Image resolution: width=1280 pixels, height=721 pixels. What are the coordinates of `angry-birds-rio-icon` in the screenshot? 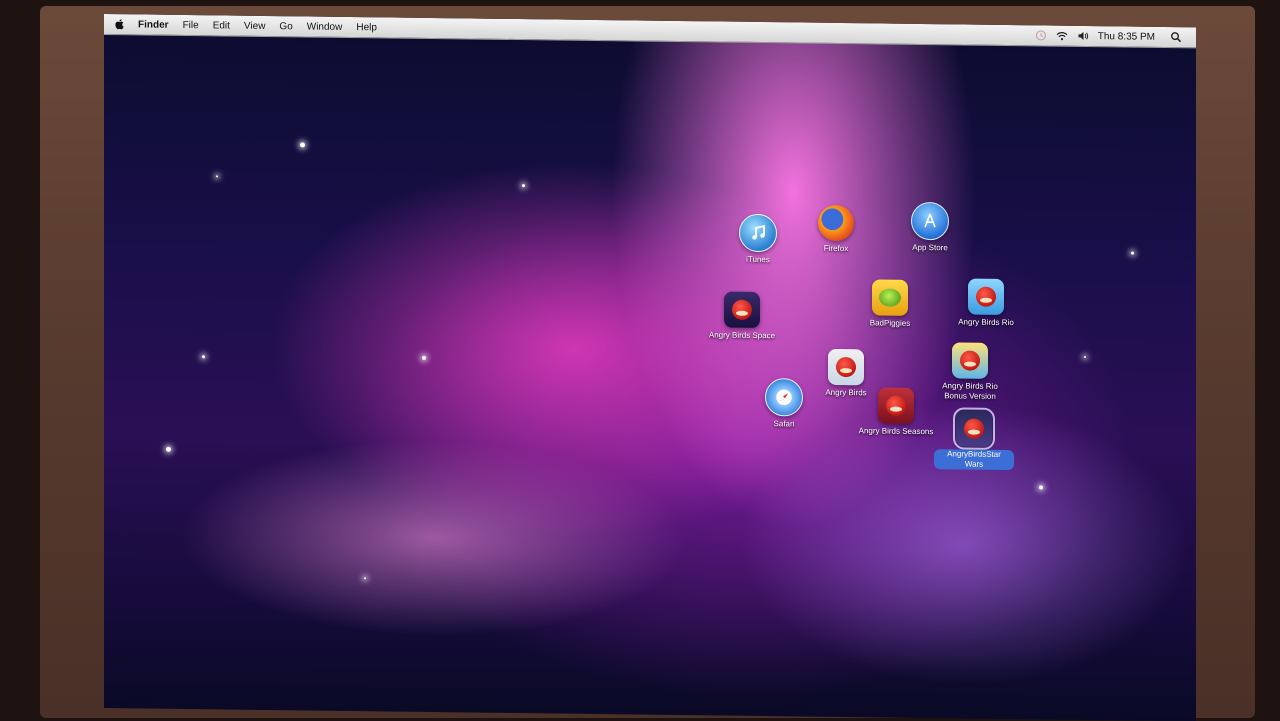 It's located at (986, 296).